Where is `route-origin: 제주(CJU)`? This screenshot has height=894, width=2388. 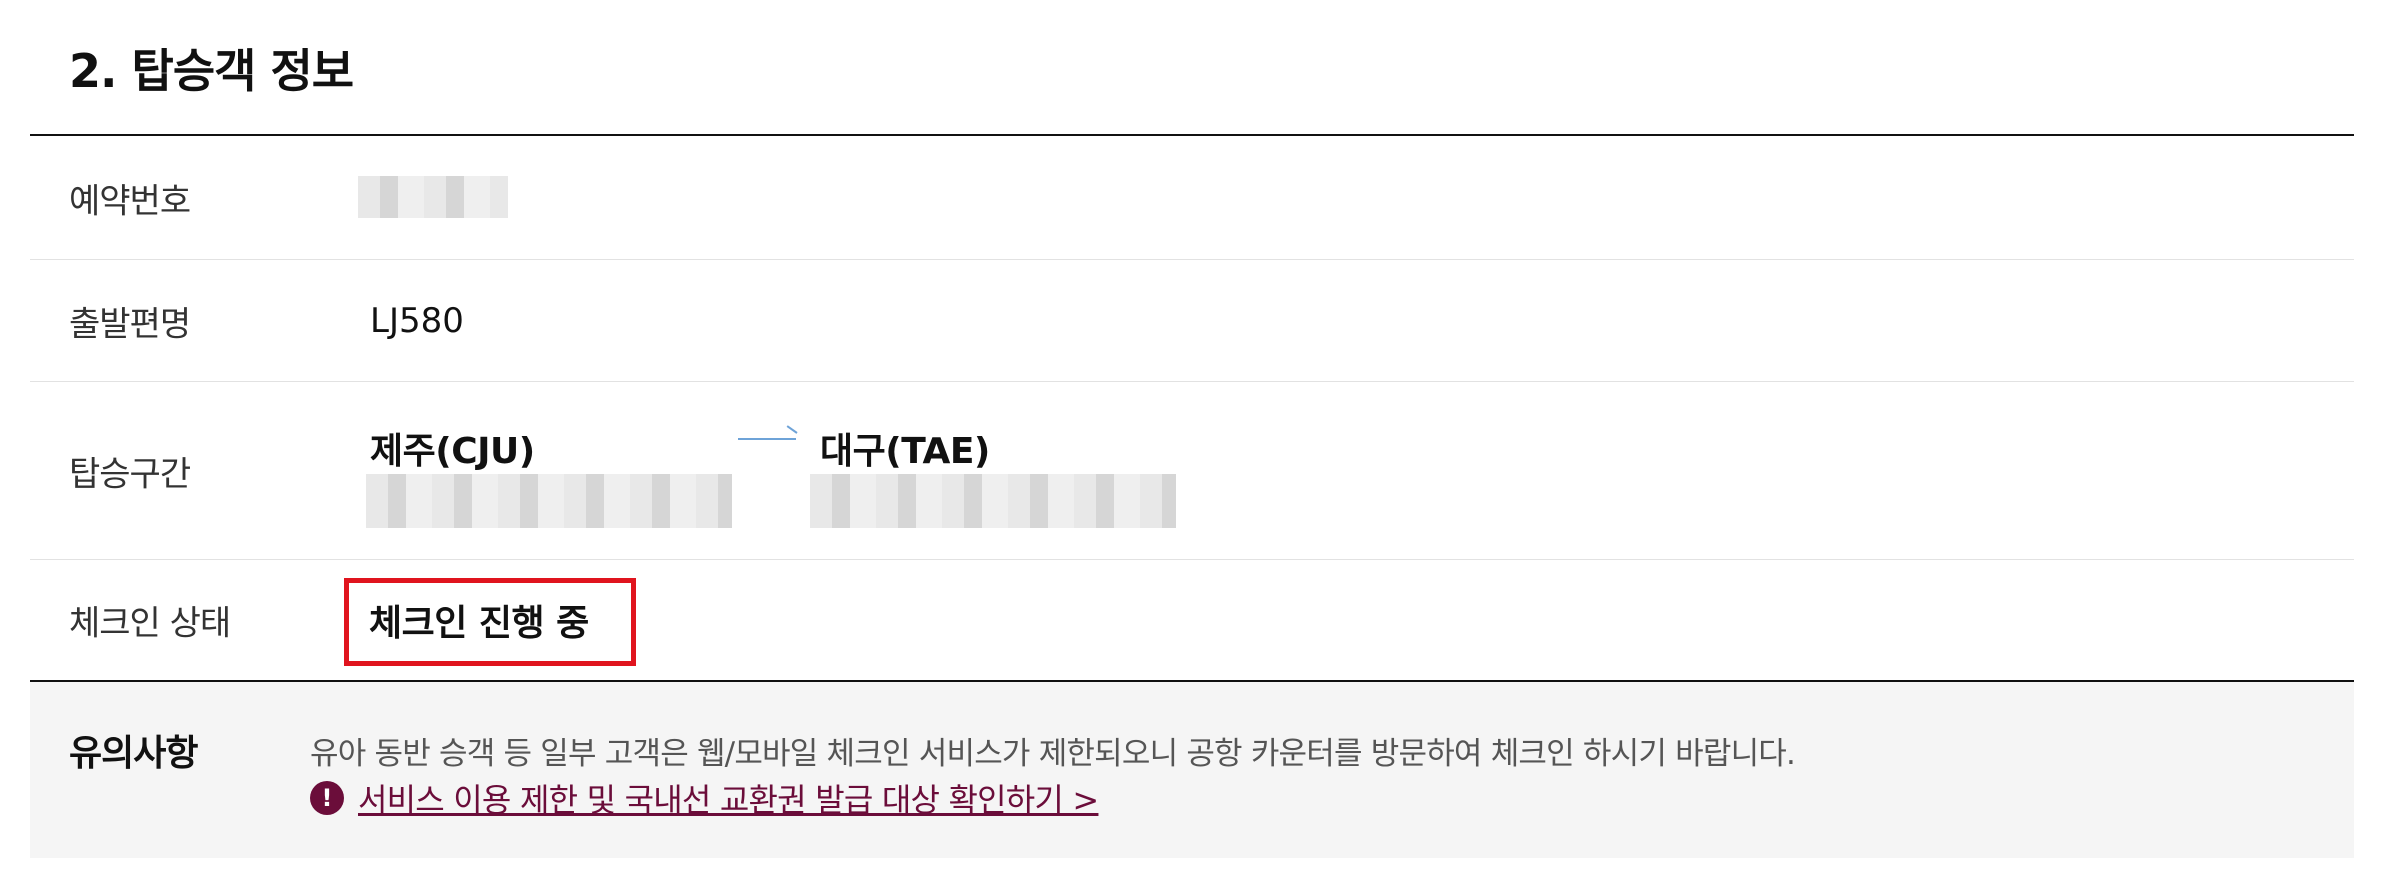
route-origin: 제주(CJU) is located at coordinates (452, 451).